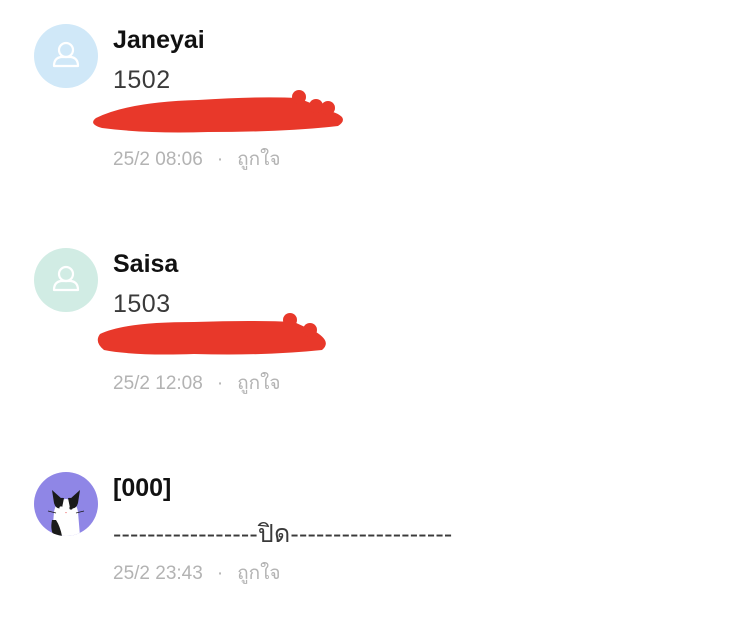 Image resolution: width=750 pixels, height=630 pixels. Describe the element at coordinates (158, 383) in the screenshot. I see `comment-timestamp: 25/2 12:08` at that location.